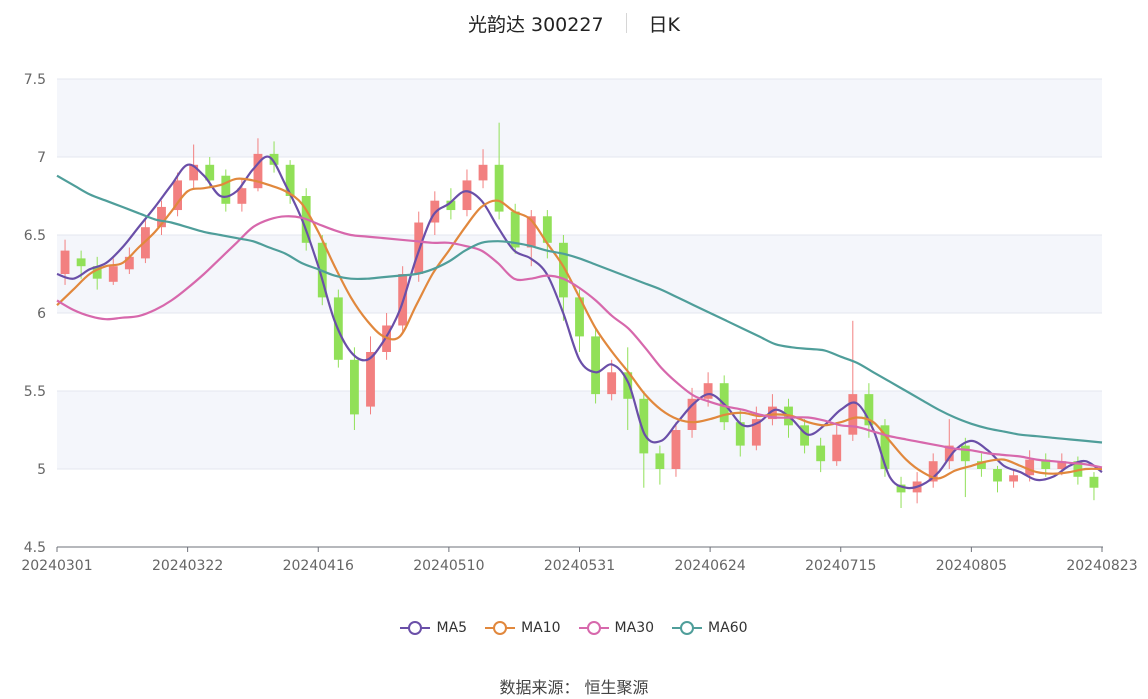 The image size is (1148, 699). Describe the element at coordinates (1101, 566) in the screenshot. I see `x-tick-label: 20240823` at that location.